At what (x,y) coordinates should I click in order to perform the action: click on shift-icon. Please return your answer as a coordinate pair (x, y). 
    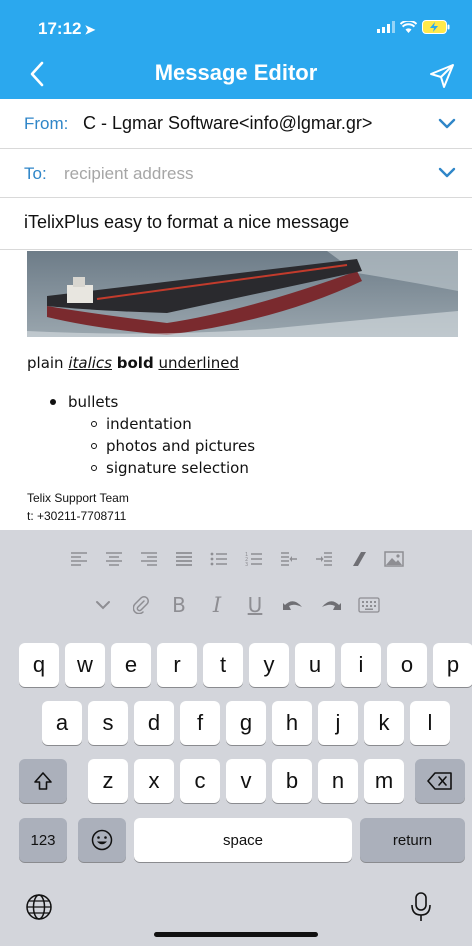
    Looking at the image, I should click on (43, 781).